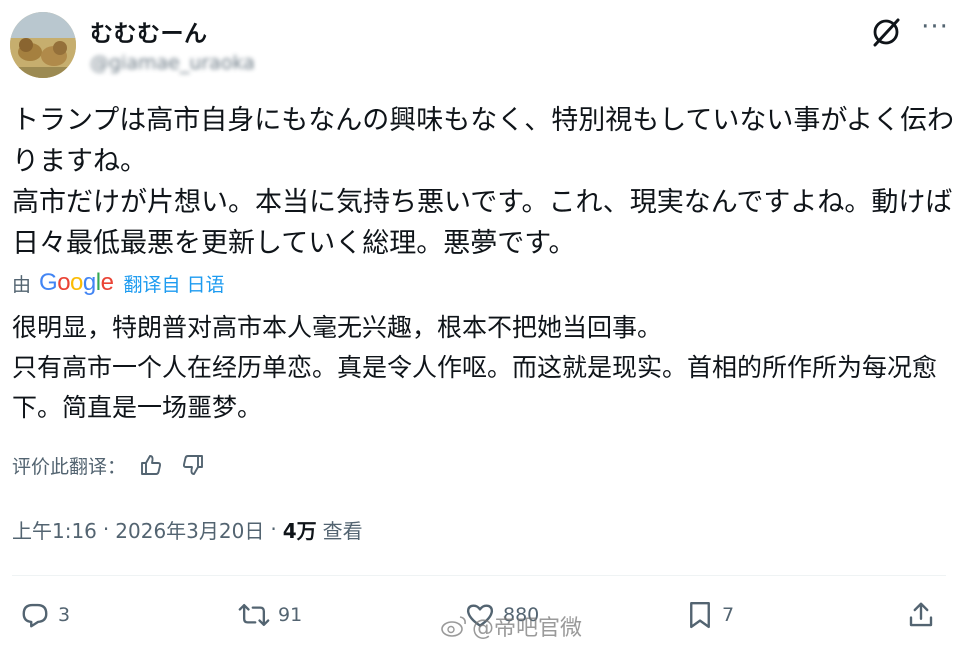 Image resolution: width=974 pixels, height=650 pixels. Describe the element at coordinates (502, 615) in the screenshot. I see `like-button: 880` at that location.